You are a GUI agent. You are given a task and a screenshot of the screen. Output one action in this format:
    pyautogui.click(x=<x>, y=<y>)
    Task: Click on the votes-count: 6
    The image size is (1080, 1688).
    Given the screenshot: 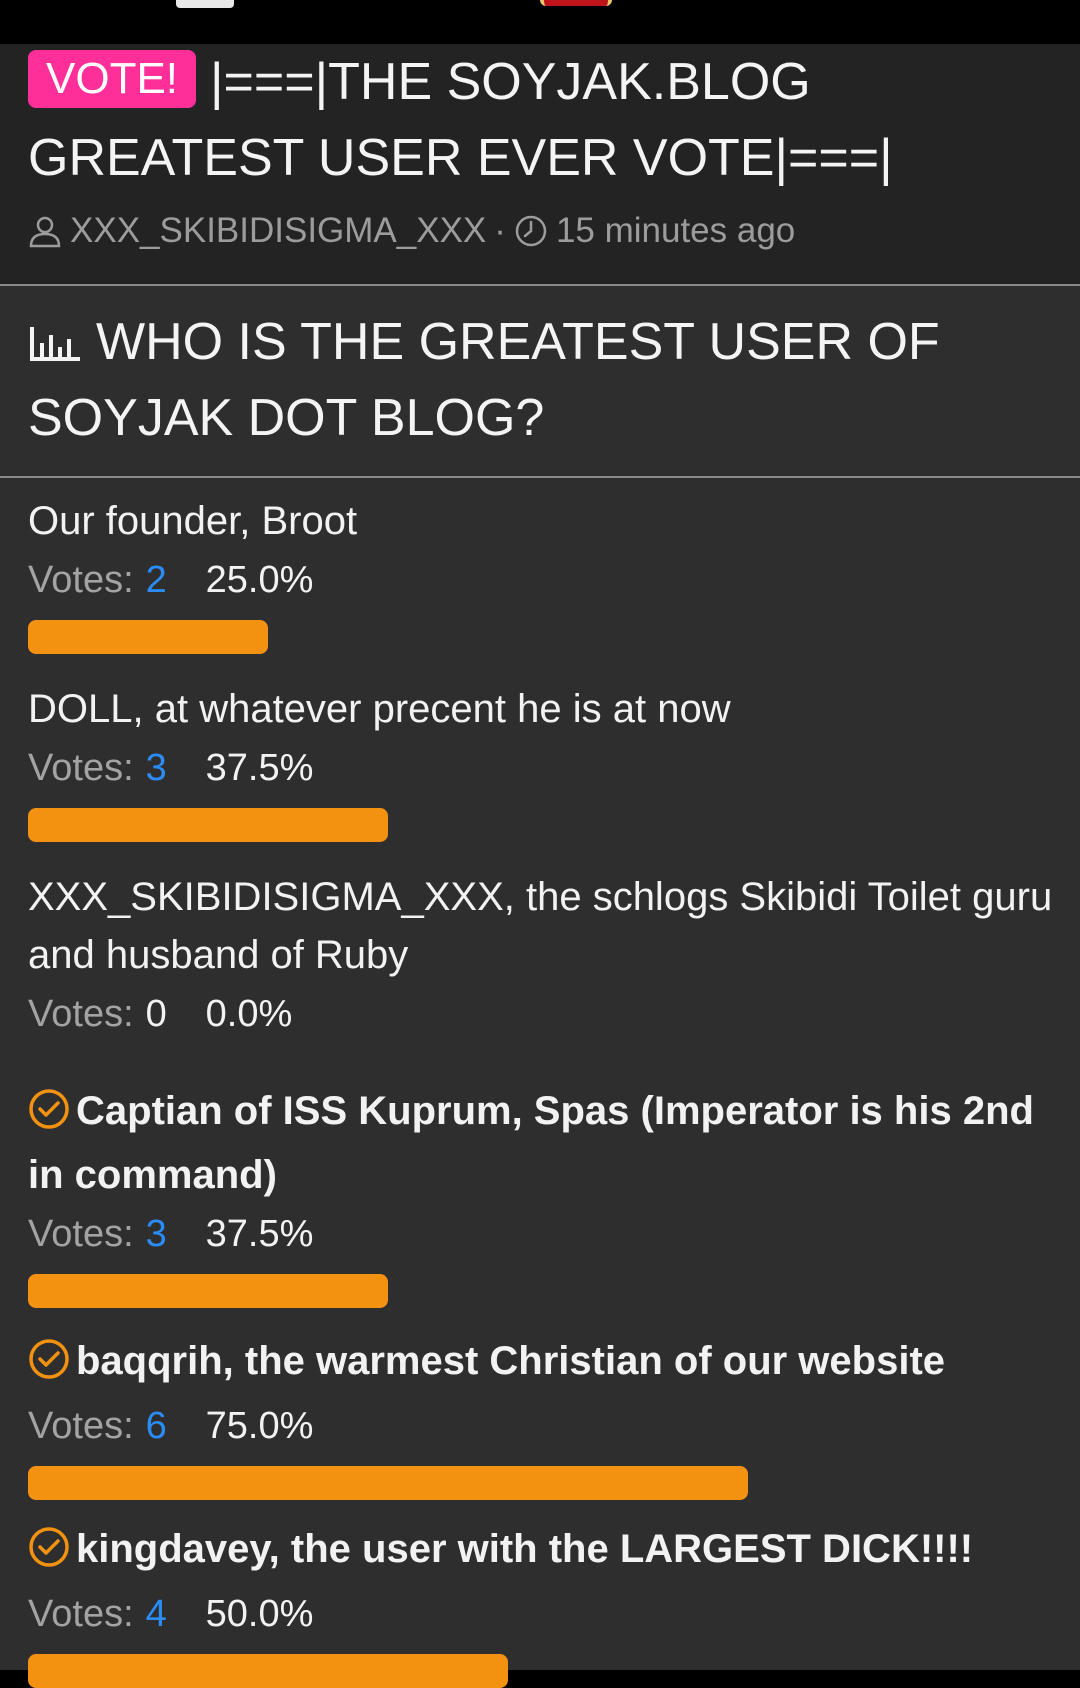 What is the action you would take?
    pyautogui.click(x=156, y=1426)
    